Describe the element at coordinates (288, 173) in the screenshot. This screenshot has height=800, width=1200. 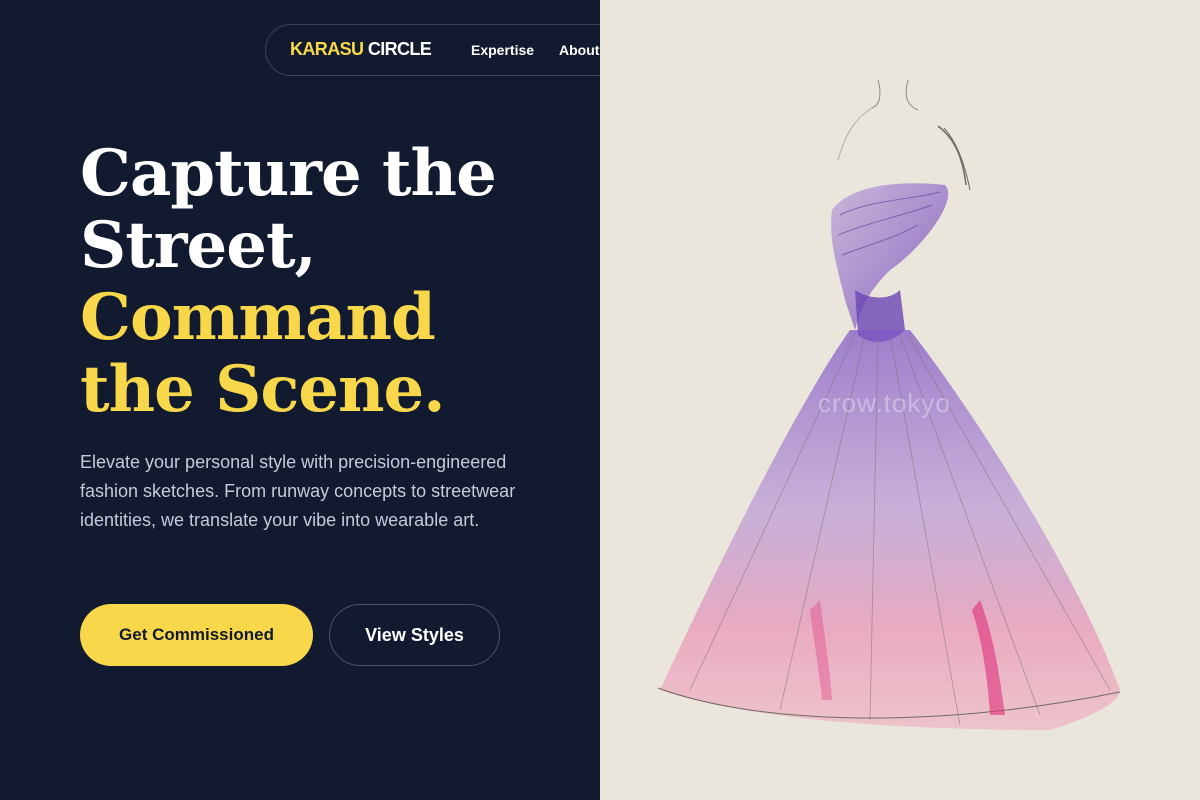
I see `headline-line-1: Capture the` at that location.